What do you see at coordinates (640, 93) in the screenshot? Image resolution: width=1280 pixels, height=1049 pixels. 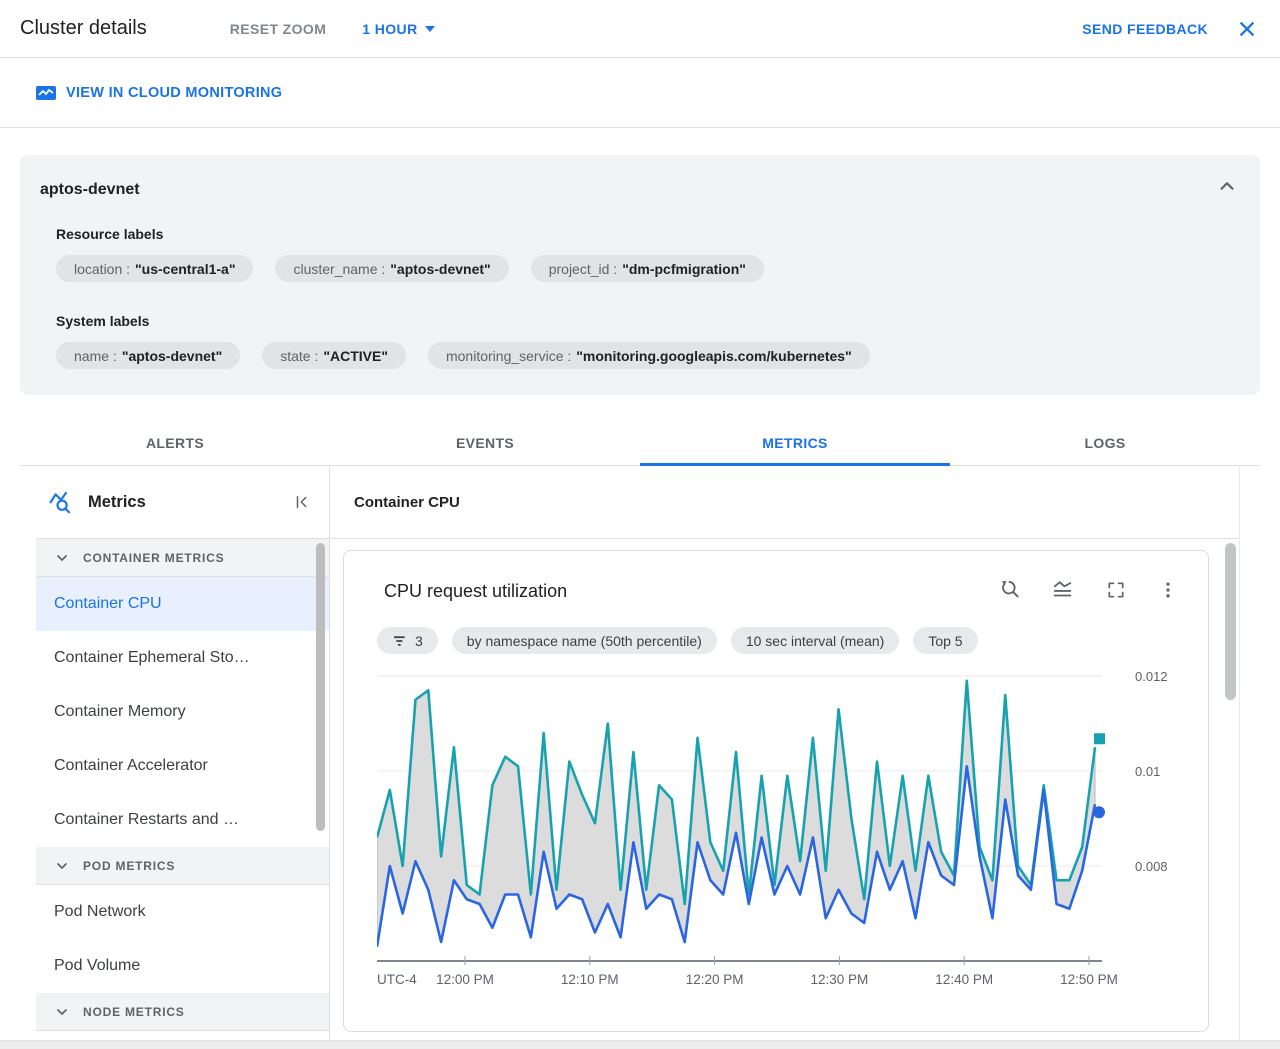 I see `monitoring-row: VIEW IN CLOUD MONITORING` at bounding box center [640, 93].